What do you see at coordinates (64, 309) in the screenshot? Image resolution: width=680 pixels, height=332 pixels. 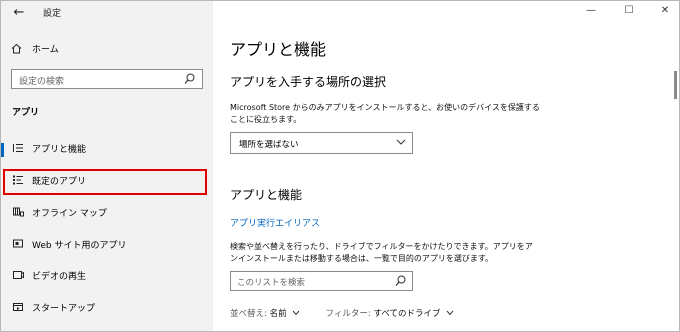 I see `sidebar-item-label: スタートアップ` at bounding box center [64, 309].